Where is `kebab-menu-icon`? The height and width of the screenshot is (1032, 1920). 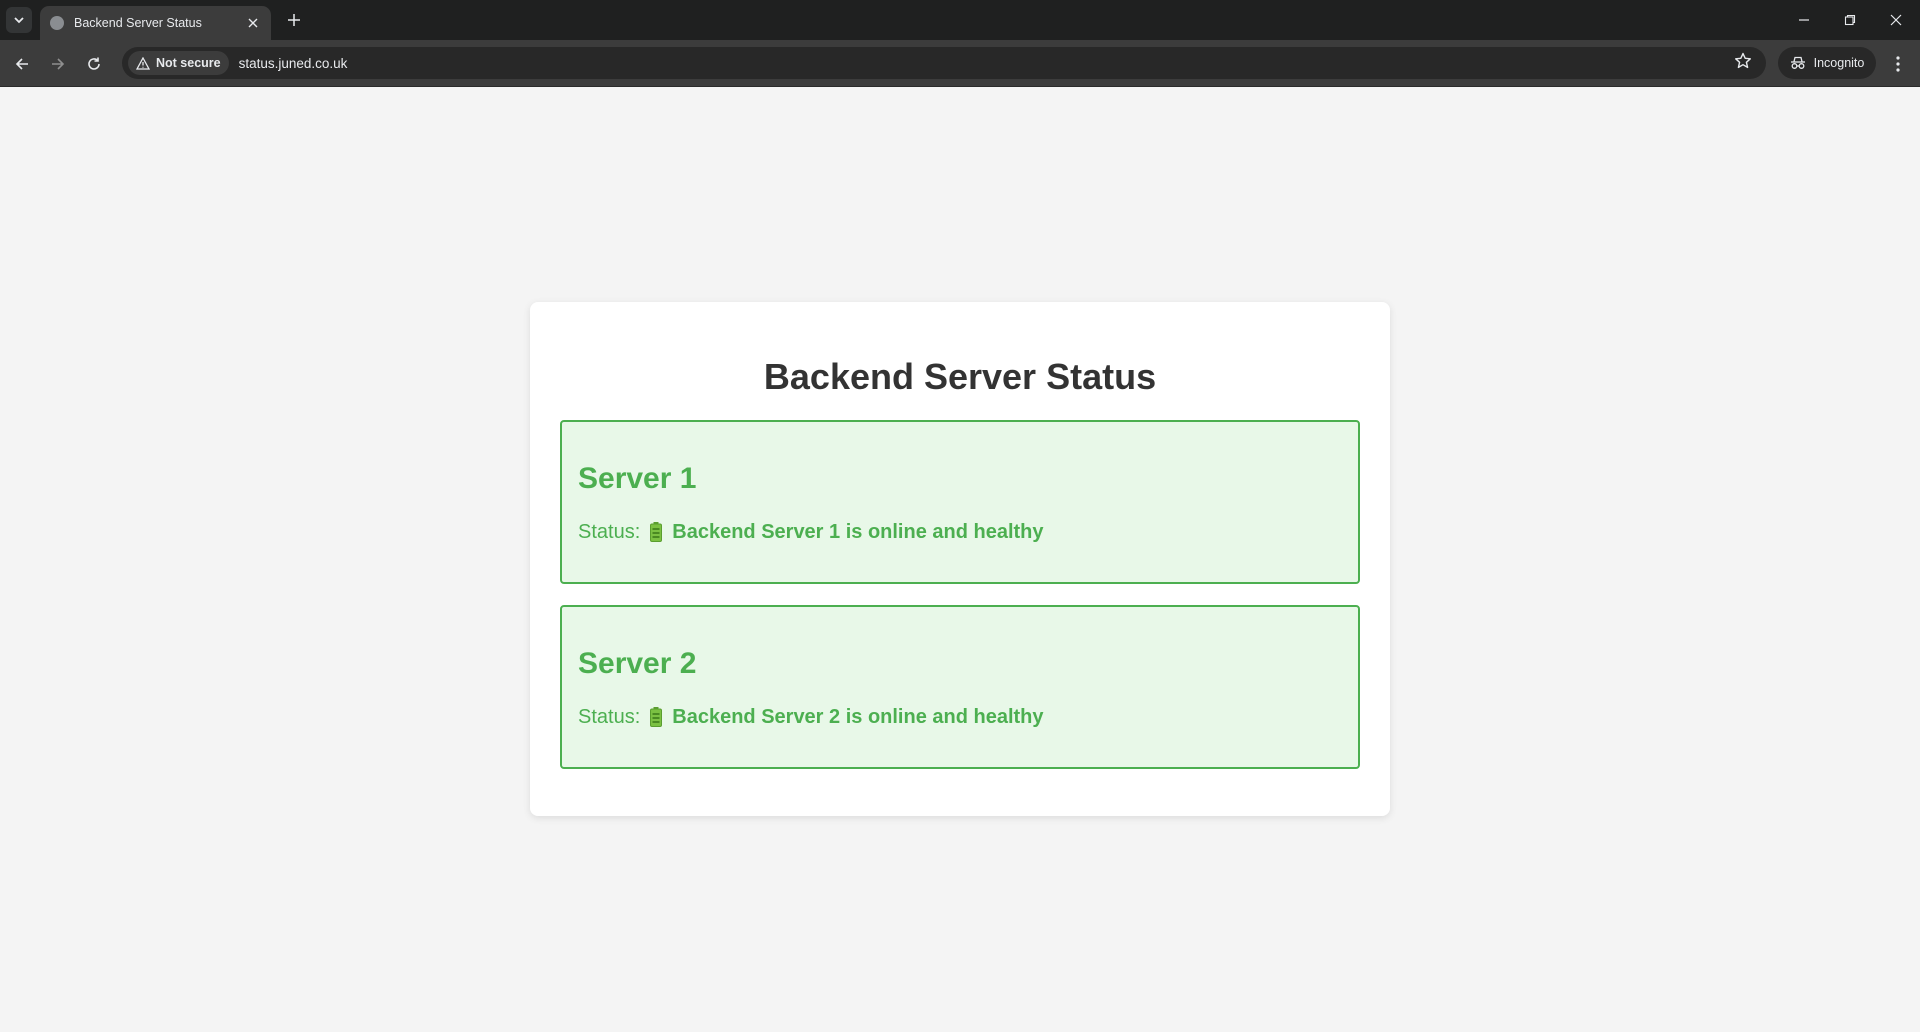 kebab-menu-icon is located at coordinates (1898, 64).